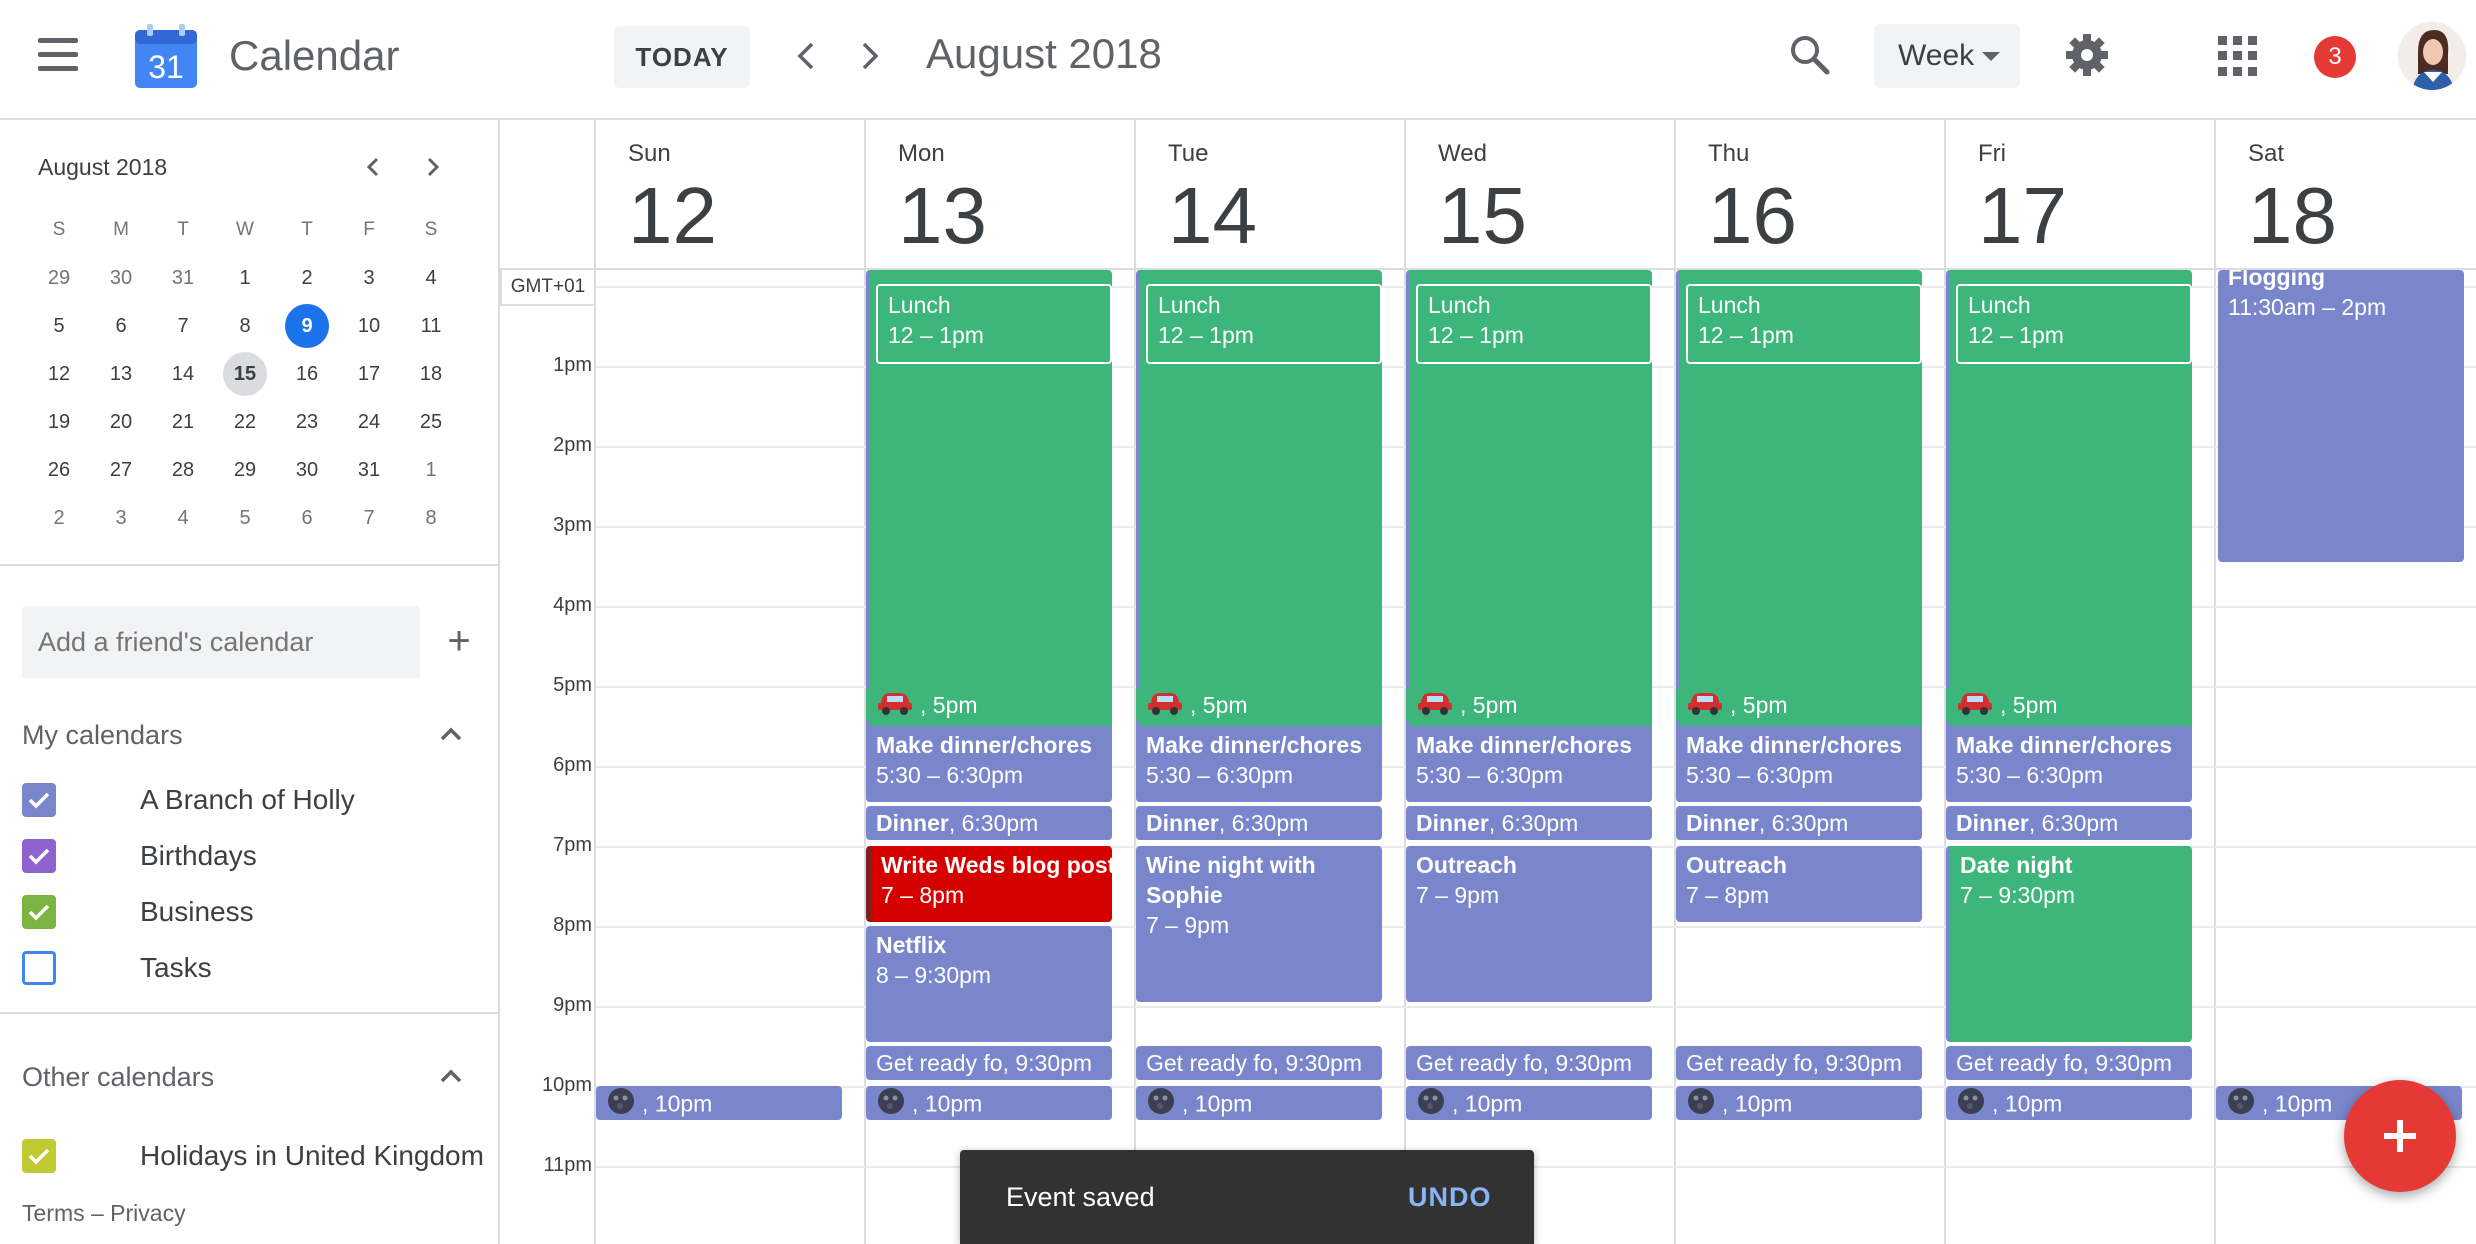  Describe the element at coordinates (1540, 194) in the screenshot. I see `day-header-wed: Wed 15` at that location.